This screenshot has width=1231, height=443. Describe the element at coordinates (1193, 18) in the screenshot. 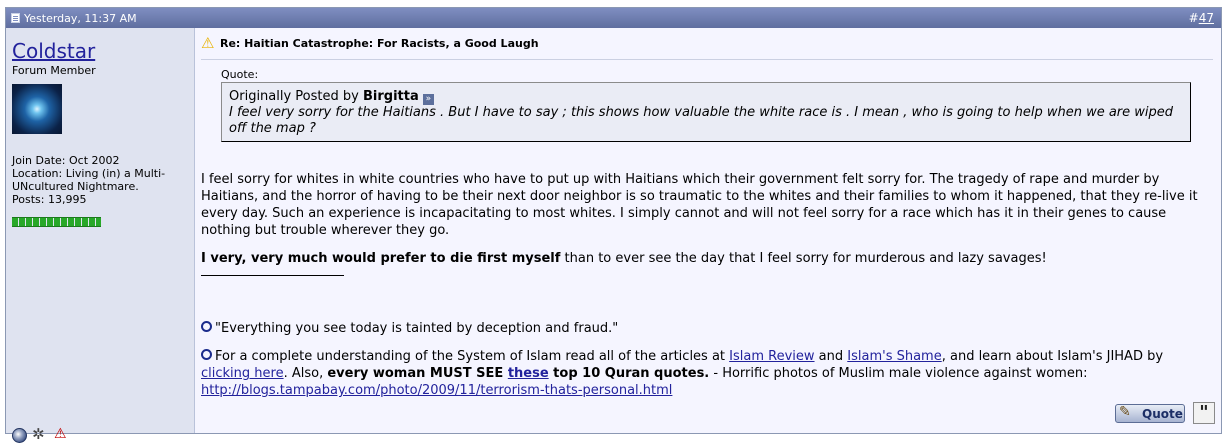

I see `post-number-prefix: #` at that location.